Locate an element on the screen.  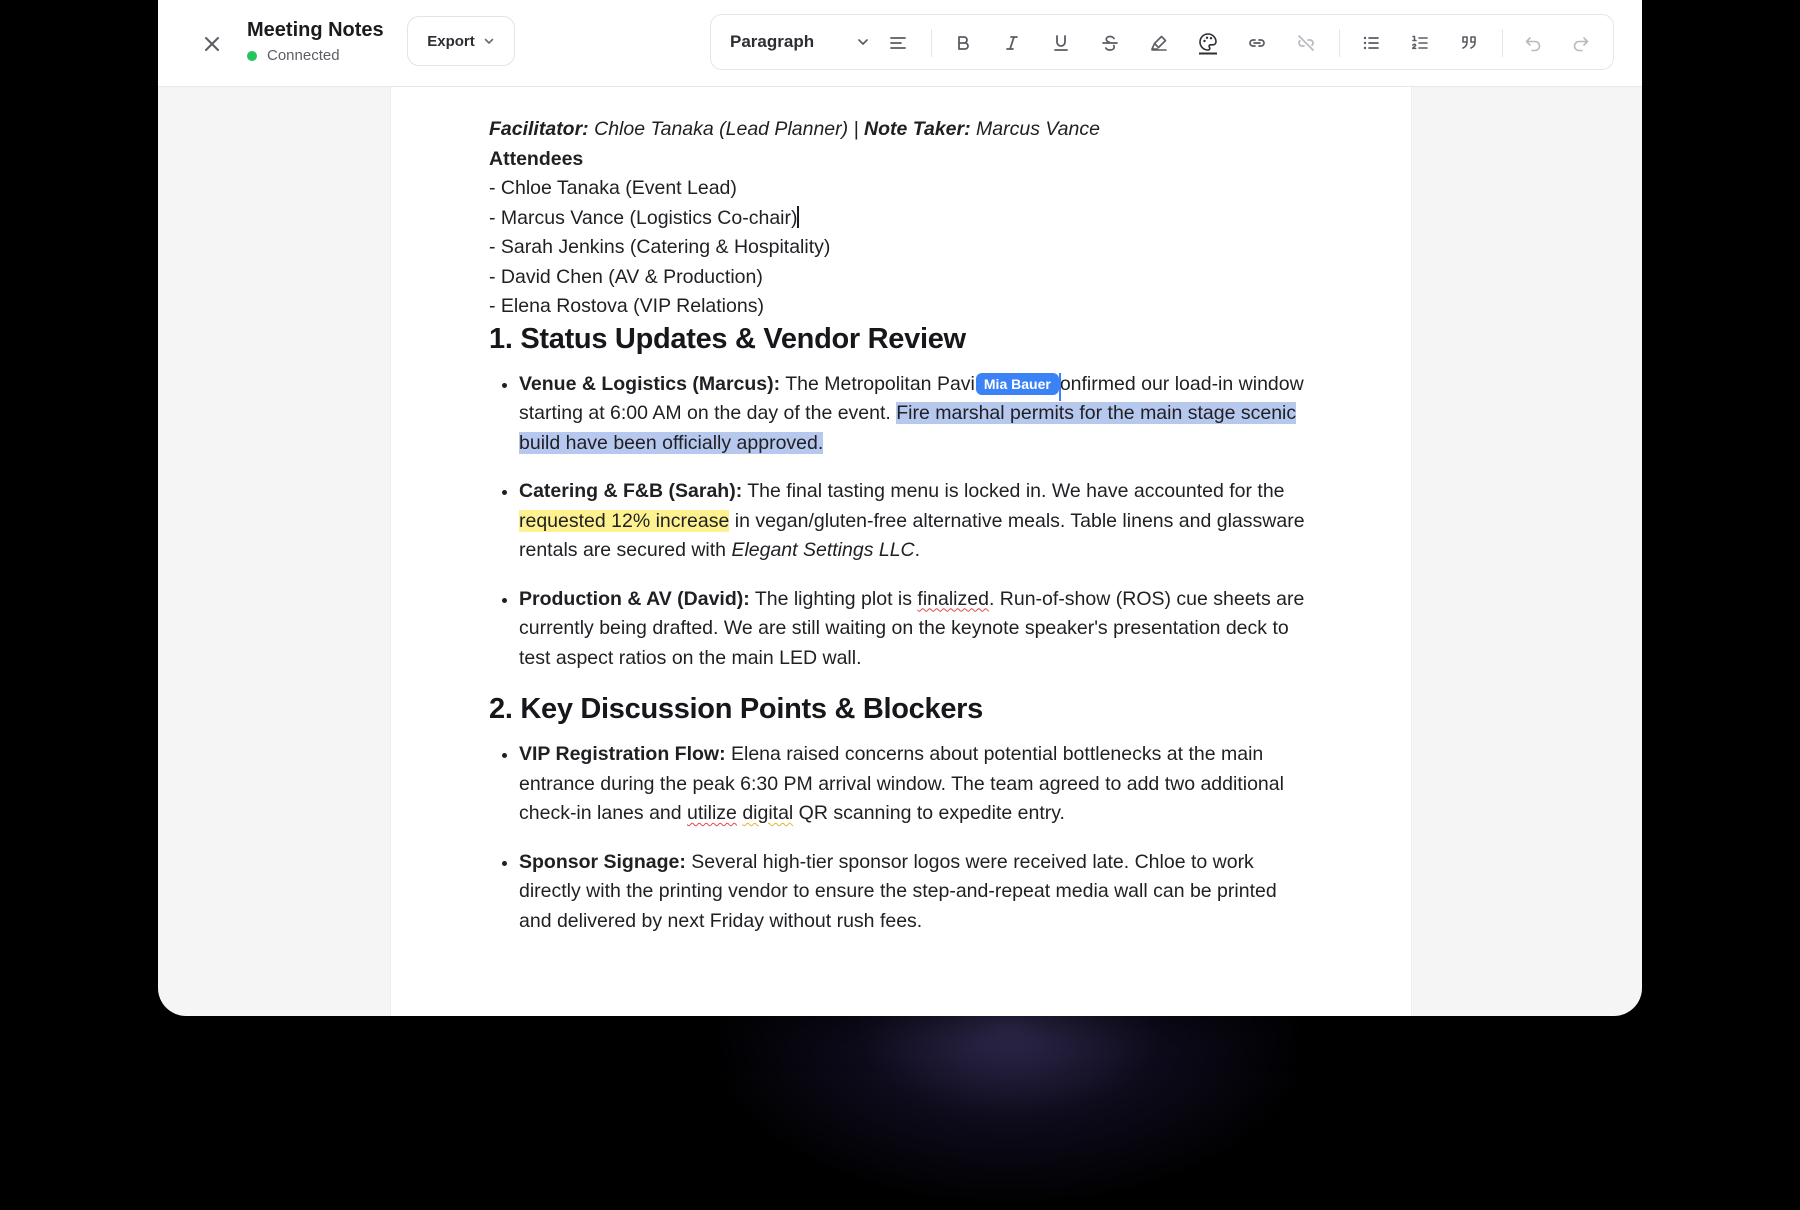
note-taker-label: Note Taker: is located at coordinates (917, 129).